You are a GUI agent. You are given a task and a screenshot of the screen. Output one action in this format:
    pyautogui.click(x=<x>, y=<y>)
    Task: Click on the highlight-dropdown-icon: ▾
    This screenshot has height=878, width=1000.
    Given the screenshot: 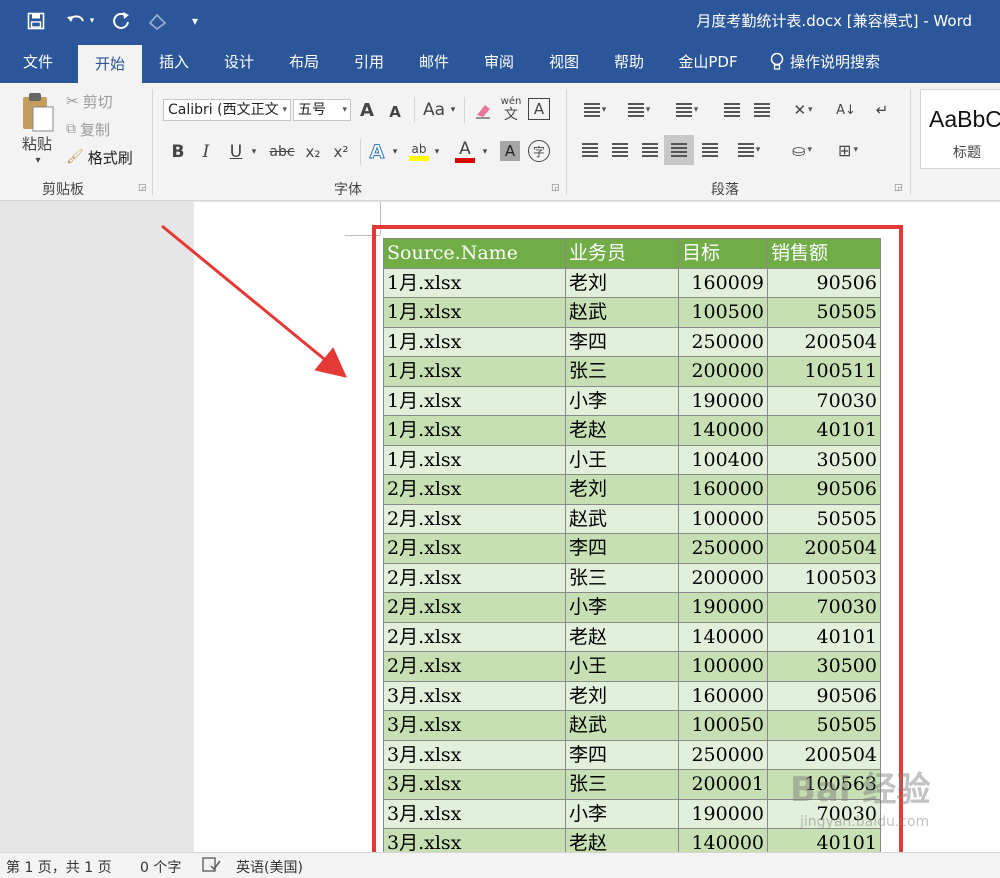 What is the action you would take?
    pyautogui.click(x=437, y=152)
    